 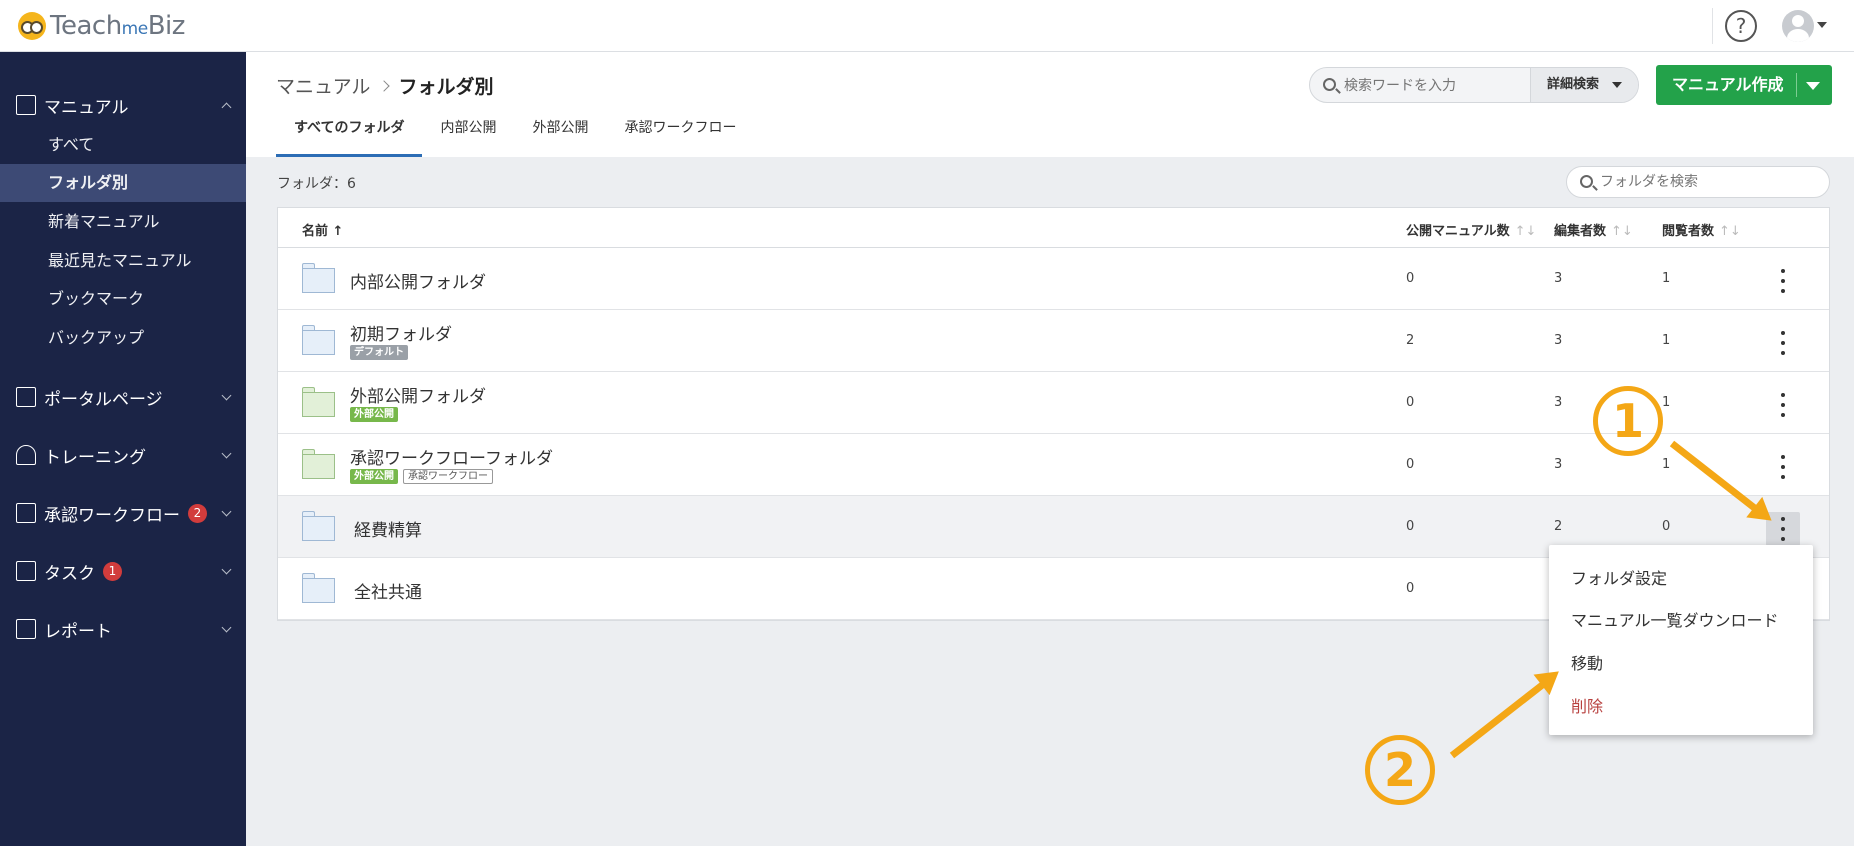 I want to click on tab-internal: 内部公開, so click(x=468, y=128).